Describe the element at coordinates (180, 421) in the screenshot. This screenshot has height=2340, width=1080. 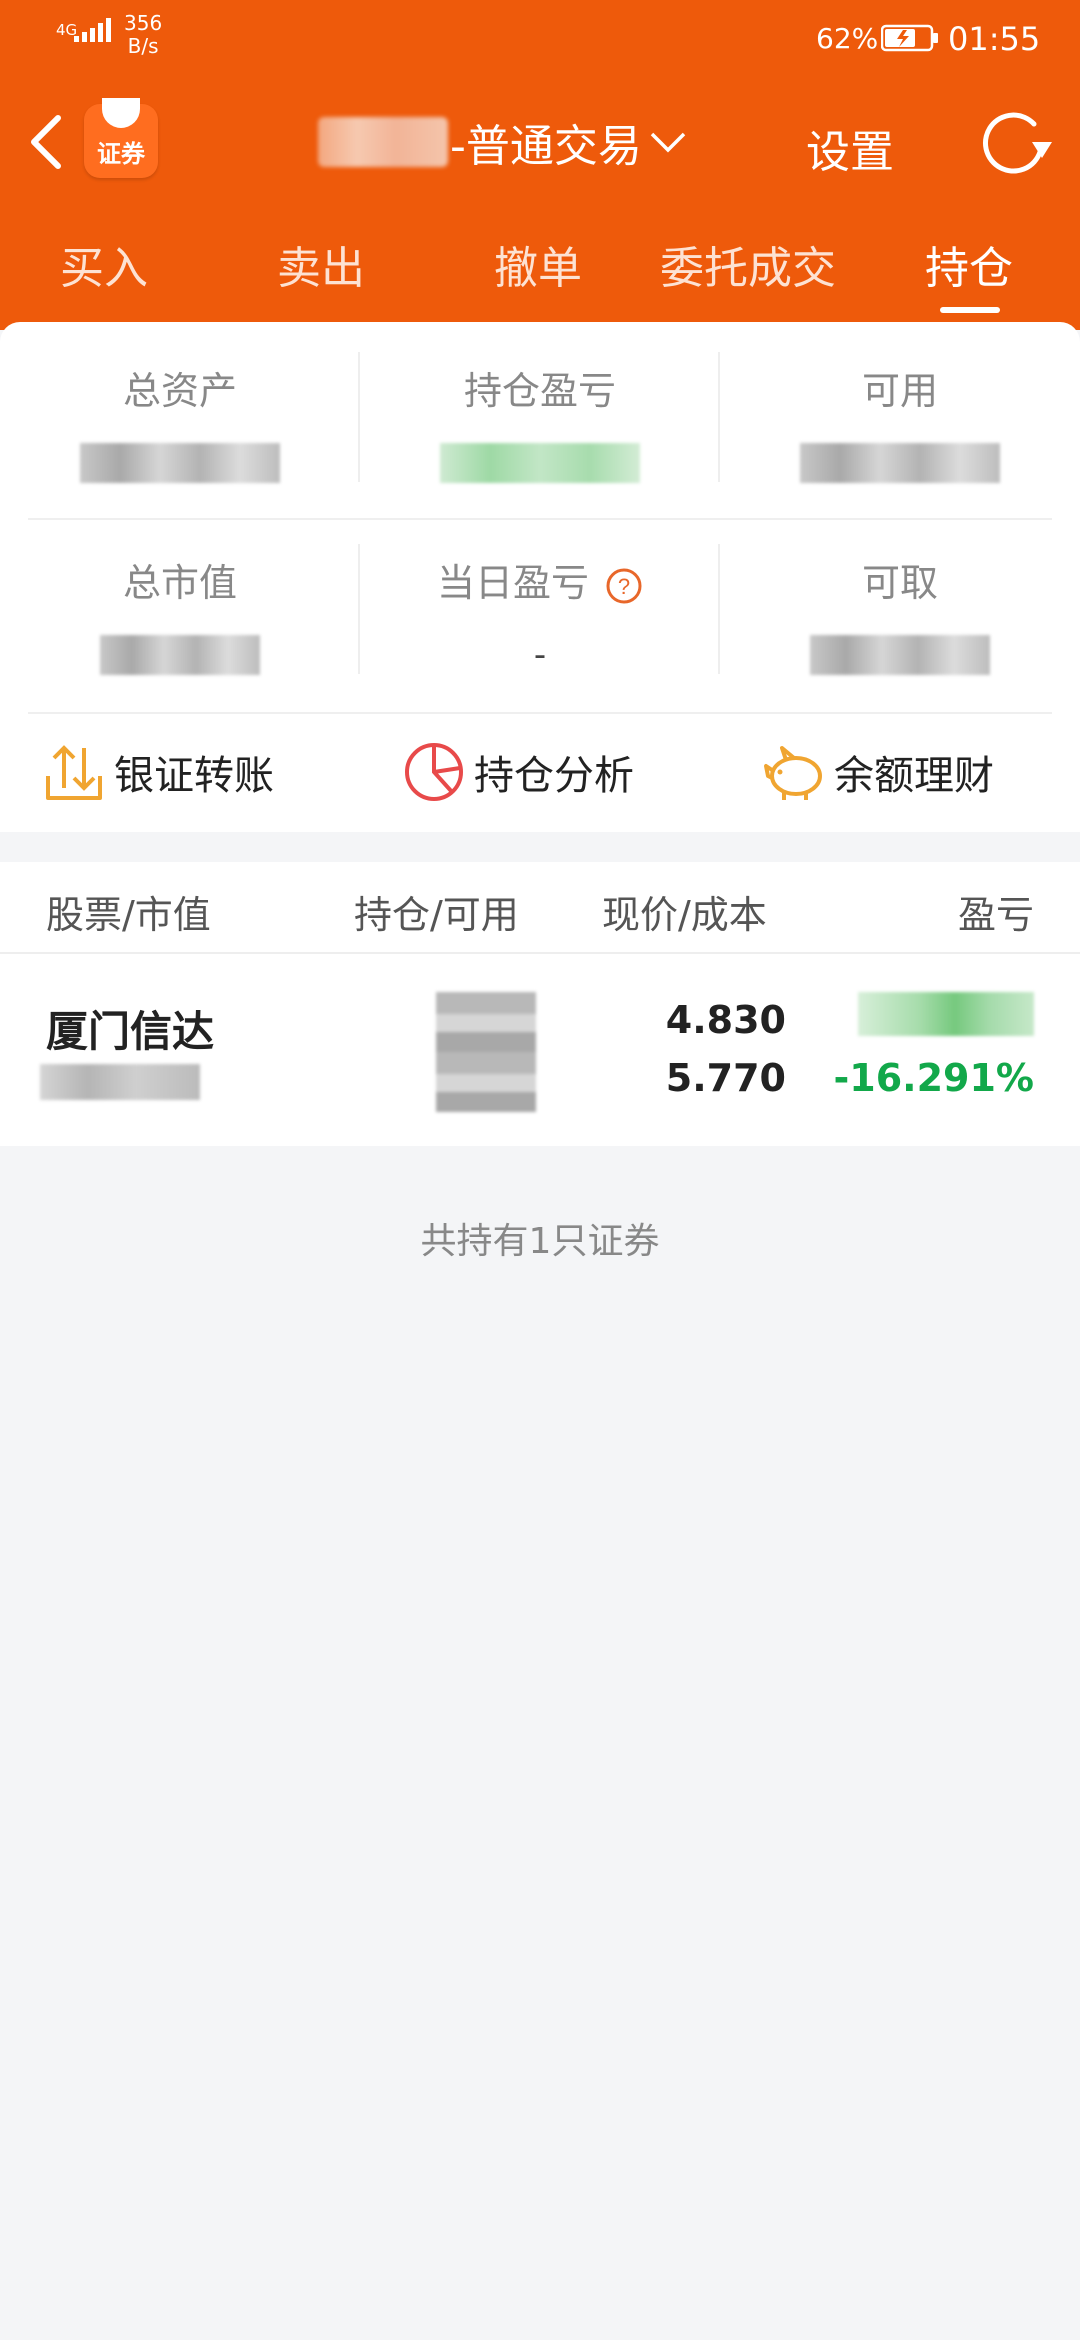
I see `total-assets: 总资产` at that location.